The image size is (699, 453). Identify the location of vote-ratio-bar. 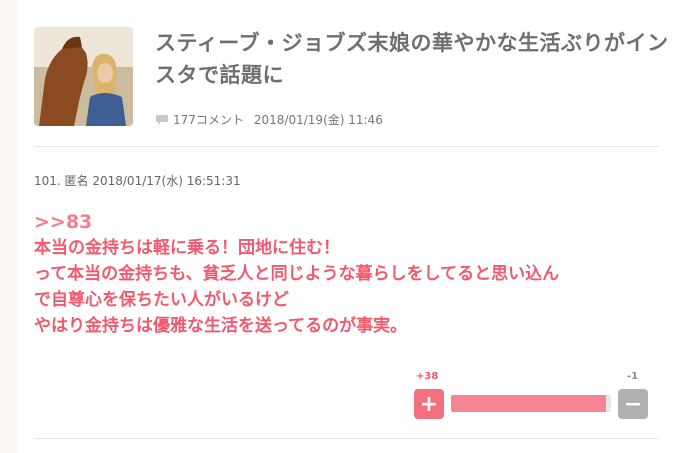
(531, 403).